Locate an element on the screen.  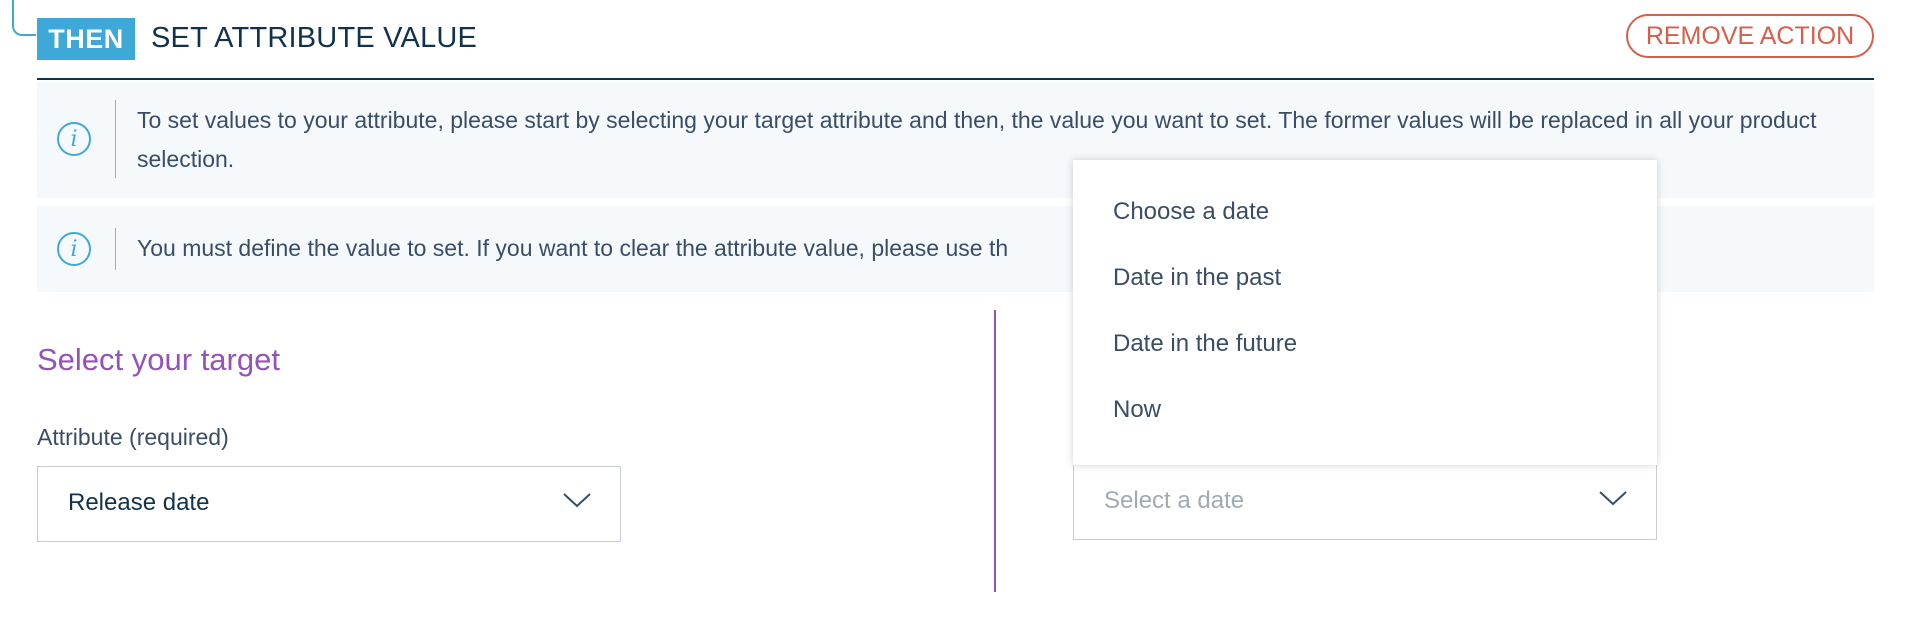
action-header: THEN SET ATTRIBUTE VALUE REMOVE ACTION is located at coordinates (955, 47).